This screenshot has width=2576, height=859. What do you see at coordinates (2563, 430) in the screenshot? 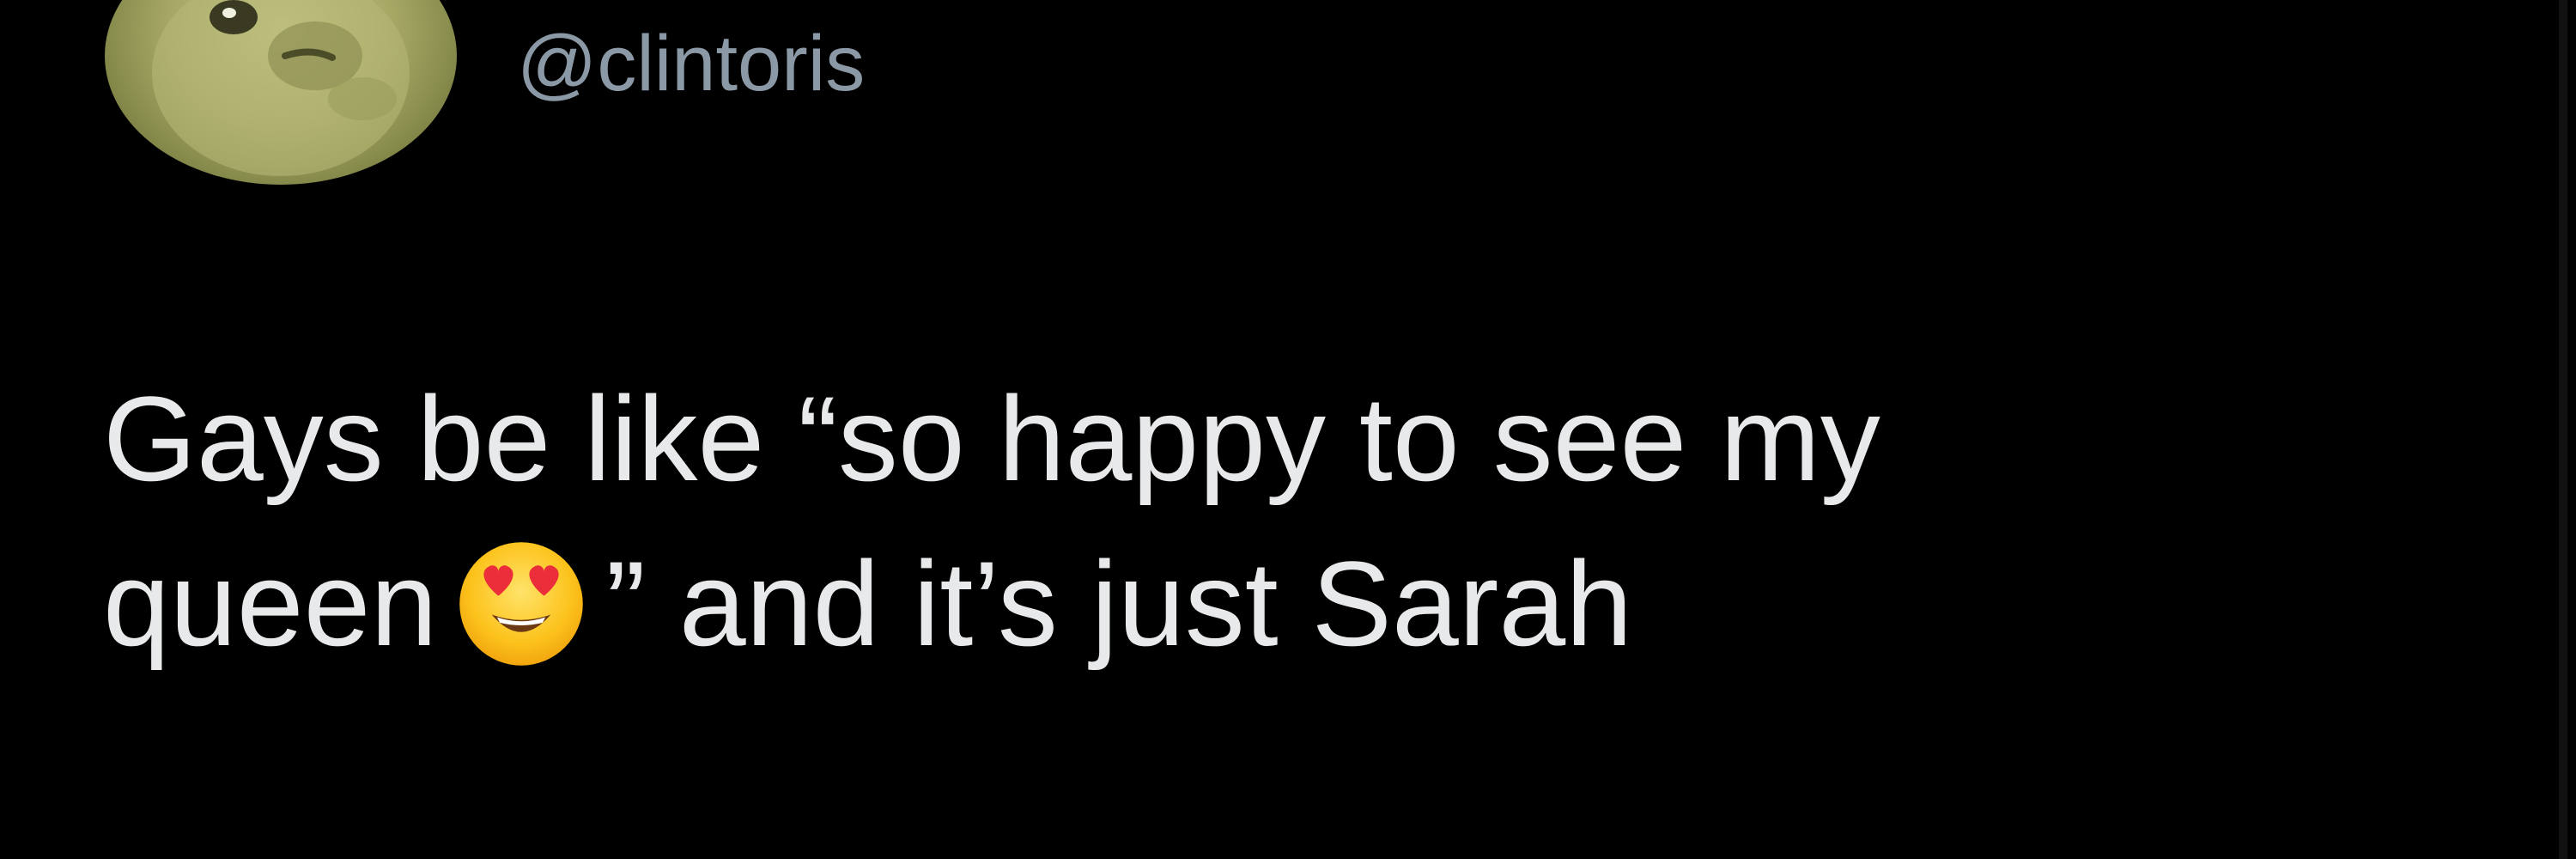
I see `scrollbar` at bounding box center [2563, 430].